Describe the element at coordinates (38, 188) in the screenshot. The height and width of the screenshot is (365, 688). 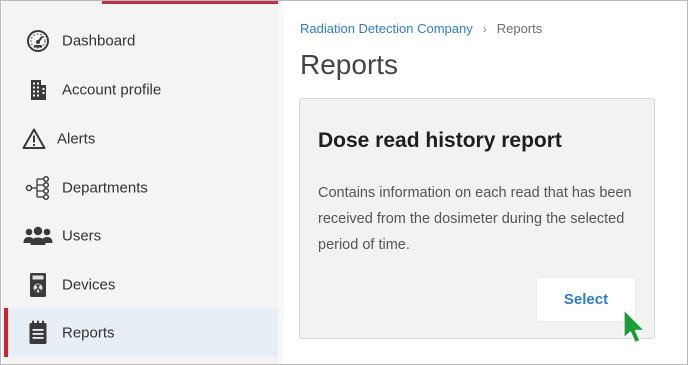
I see `hierarchy-icon` at that location.